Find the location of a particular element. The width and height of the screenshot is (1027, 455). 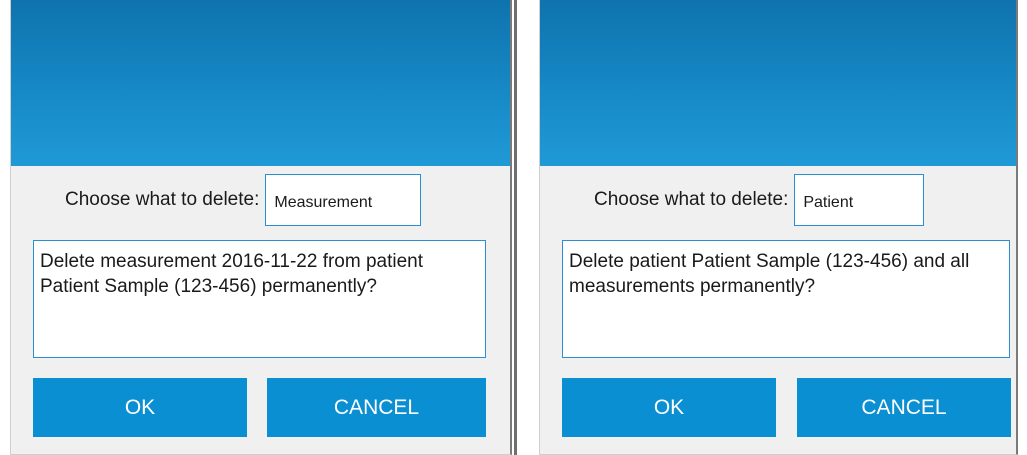

panel-divider is located at coordinates (515, 227).